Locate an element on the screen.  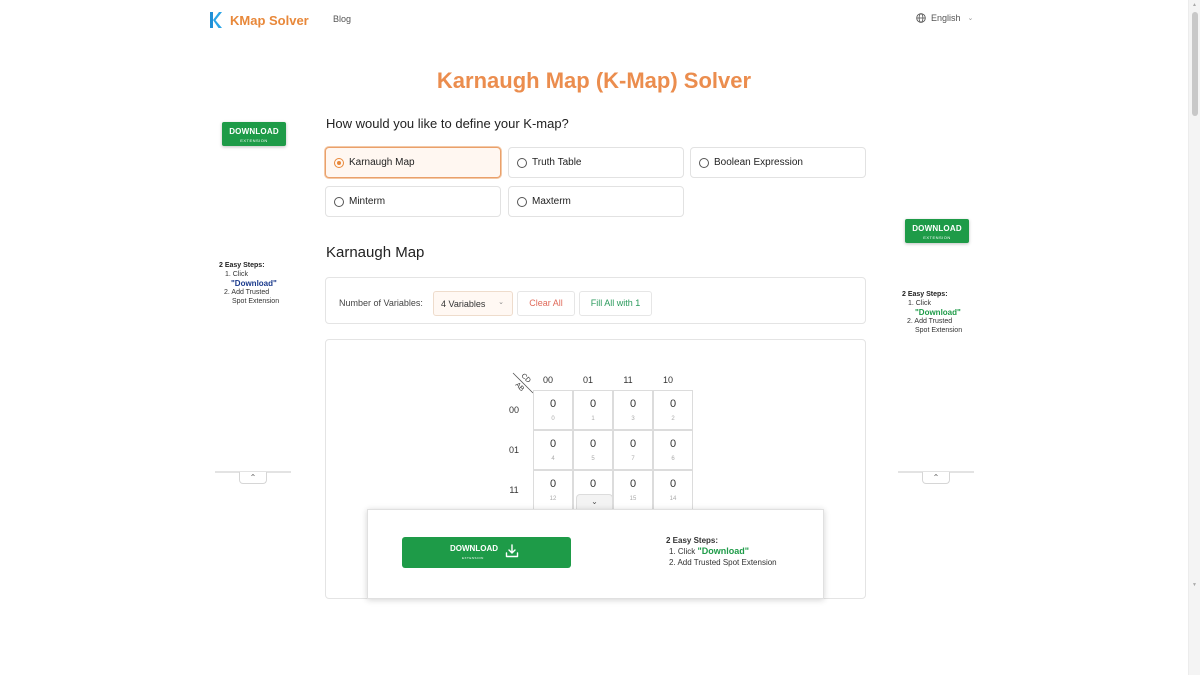
option-maxterm: Maxterm is located at coordinates (596, 201).